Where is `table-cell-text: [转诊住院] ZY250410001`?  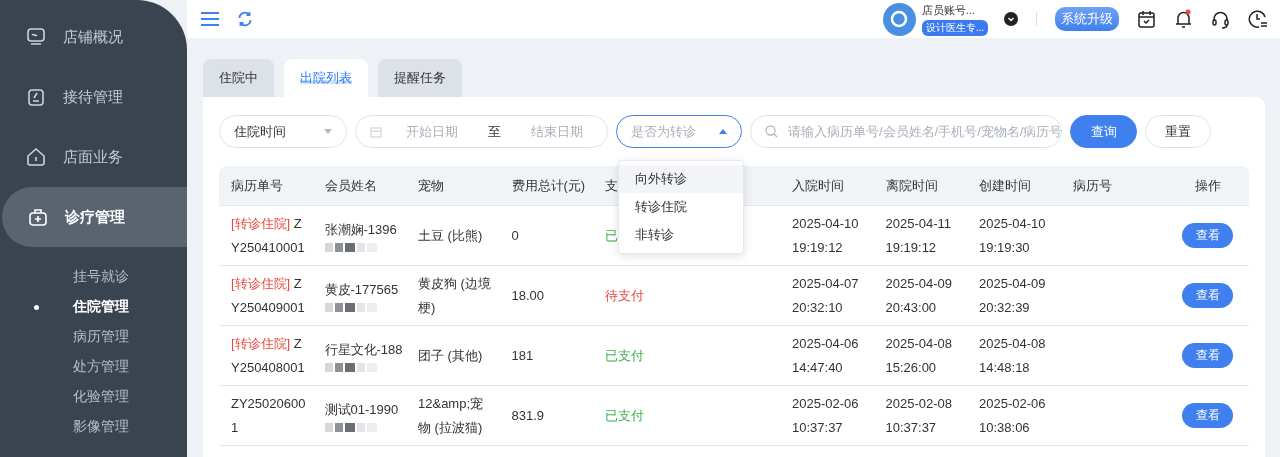
table-cell-text: [转诊住院] ZY250410001 is located at coordinates (268, 235).